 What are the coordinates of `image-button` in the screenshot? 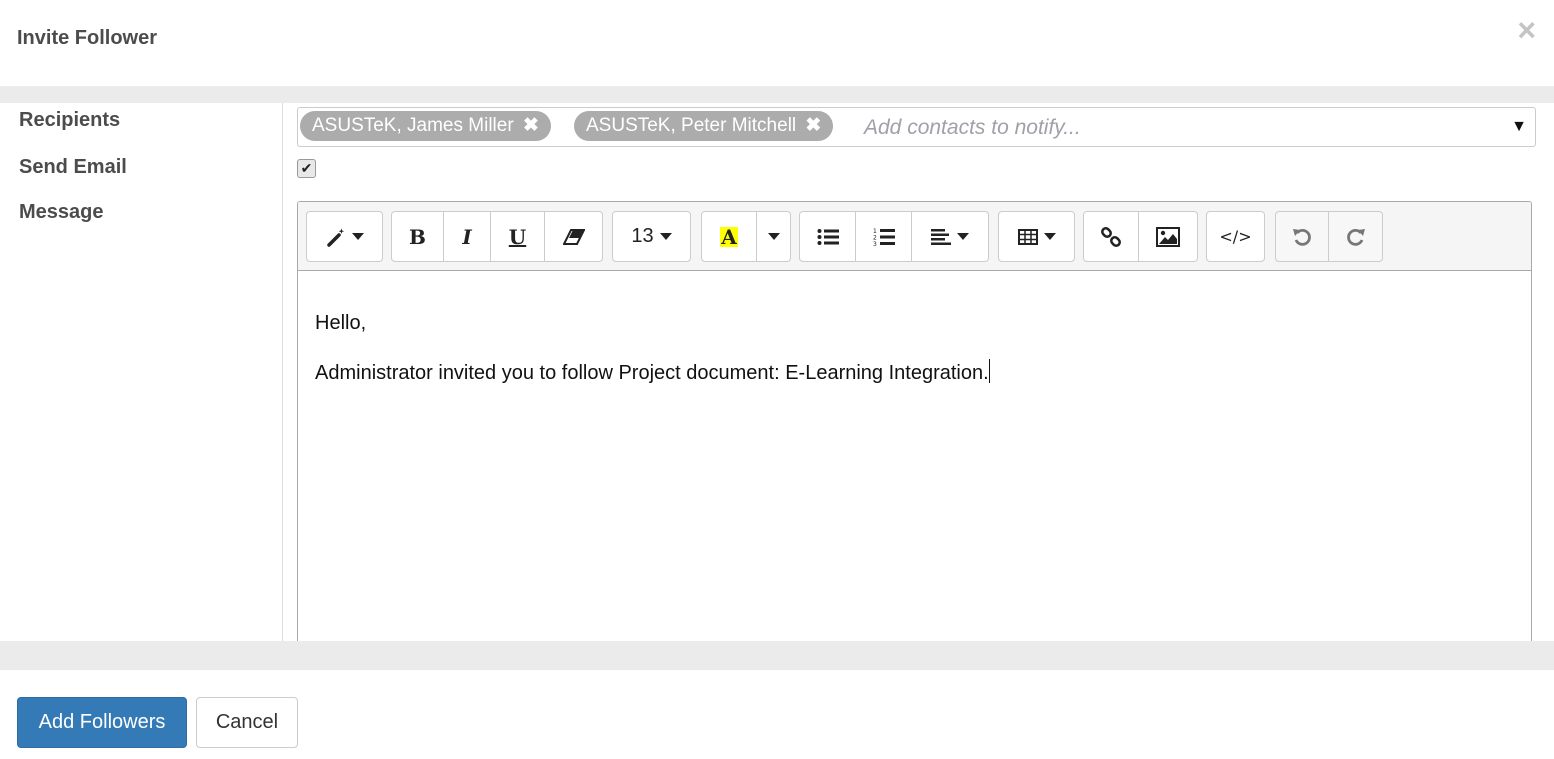 It's located at (1168, 236).